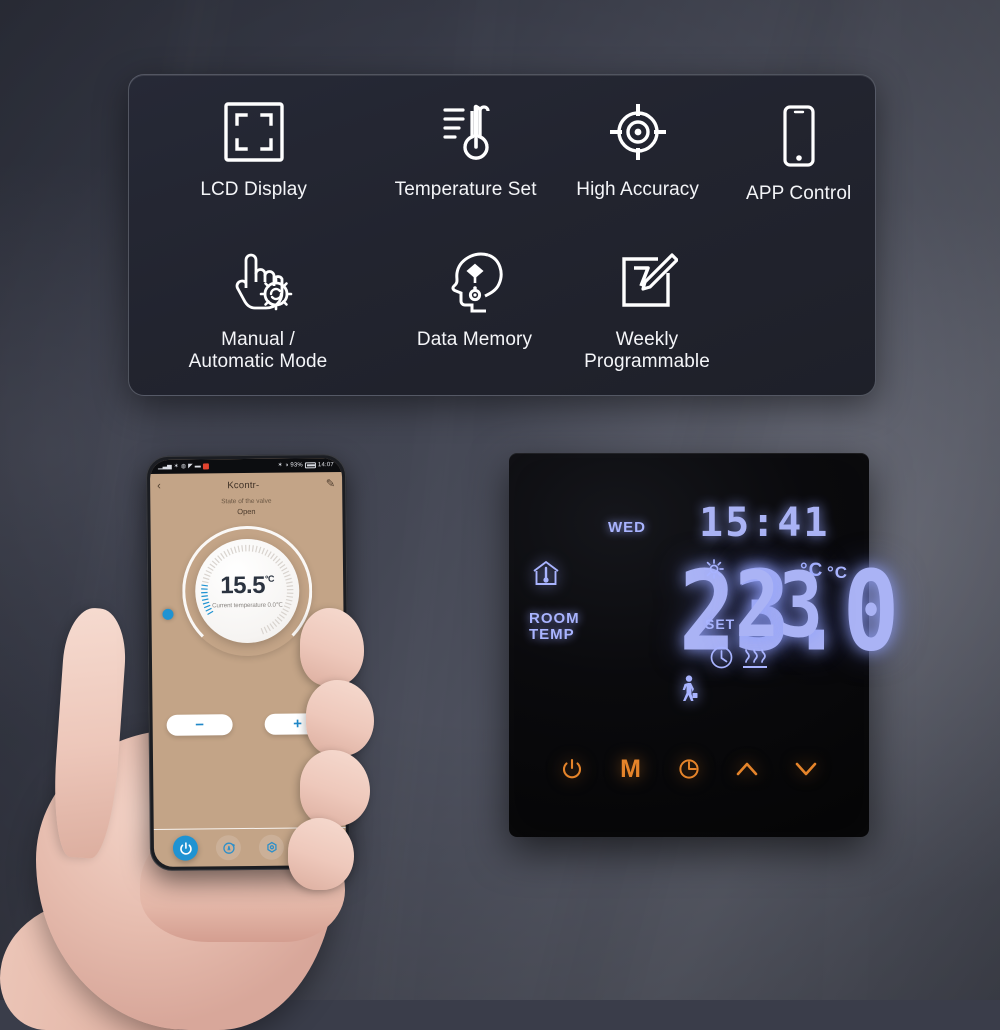 The height and width of the screenshot is (1030, 1000). I want to click on down-button, so click(806, 769).